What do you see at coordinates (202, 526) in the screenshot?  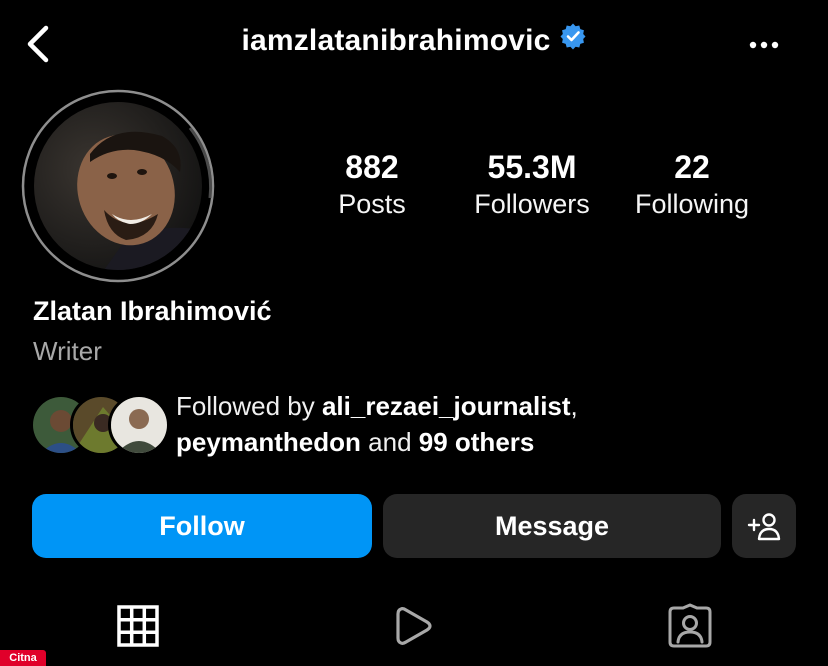 I see `follow-button: Follow` at bounding box center [202, 526].